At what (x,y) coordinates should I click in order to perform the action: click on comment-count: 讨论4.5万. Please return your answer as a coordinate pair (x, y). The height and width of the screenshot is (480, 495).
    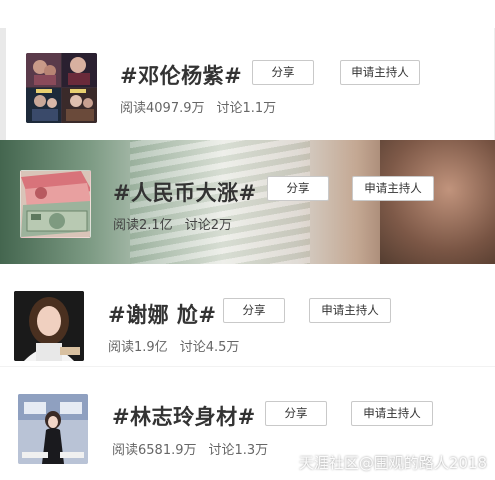
    Looking at the image, I should click on (209, 347).